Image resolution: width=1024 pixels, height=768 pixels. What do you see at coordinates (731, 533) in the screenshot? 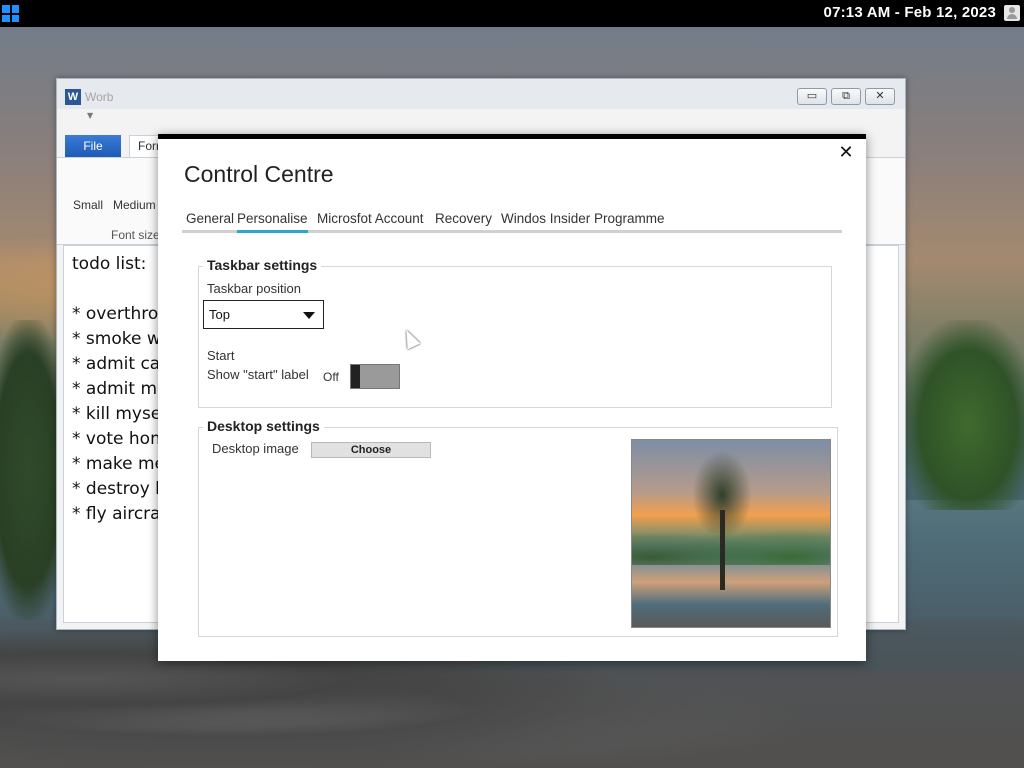
I see `desktop-image-preview` at bounding box center [731, 533].